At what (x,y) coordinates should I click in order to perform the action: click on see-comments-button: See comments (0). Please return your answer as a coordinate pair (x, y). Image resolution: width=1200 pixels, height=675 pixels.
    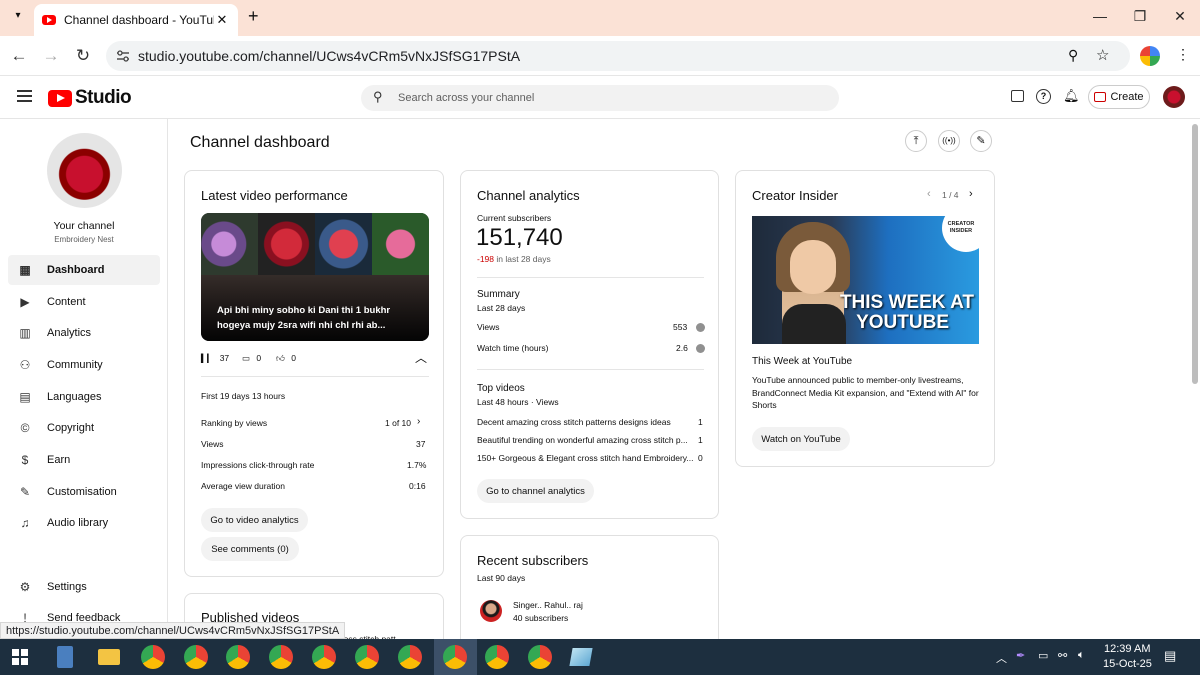
    Looking at the image, I should click on (250, 549).